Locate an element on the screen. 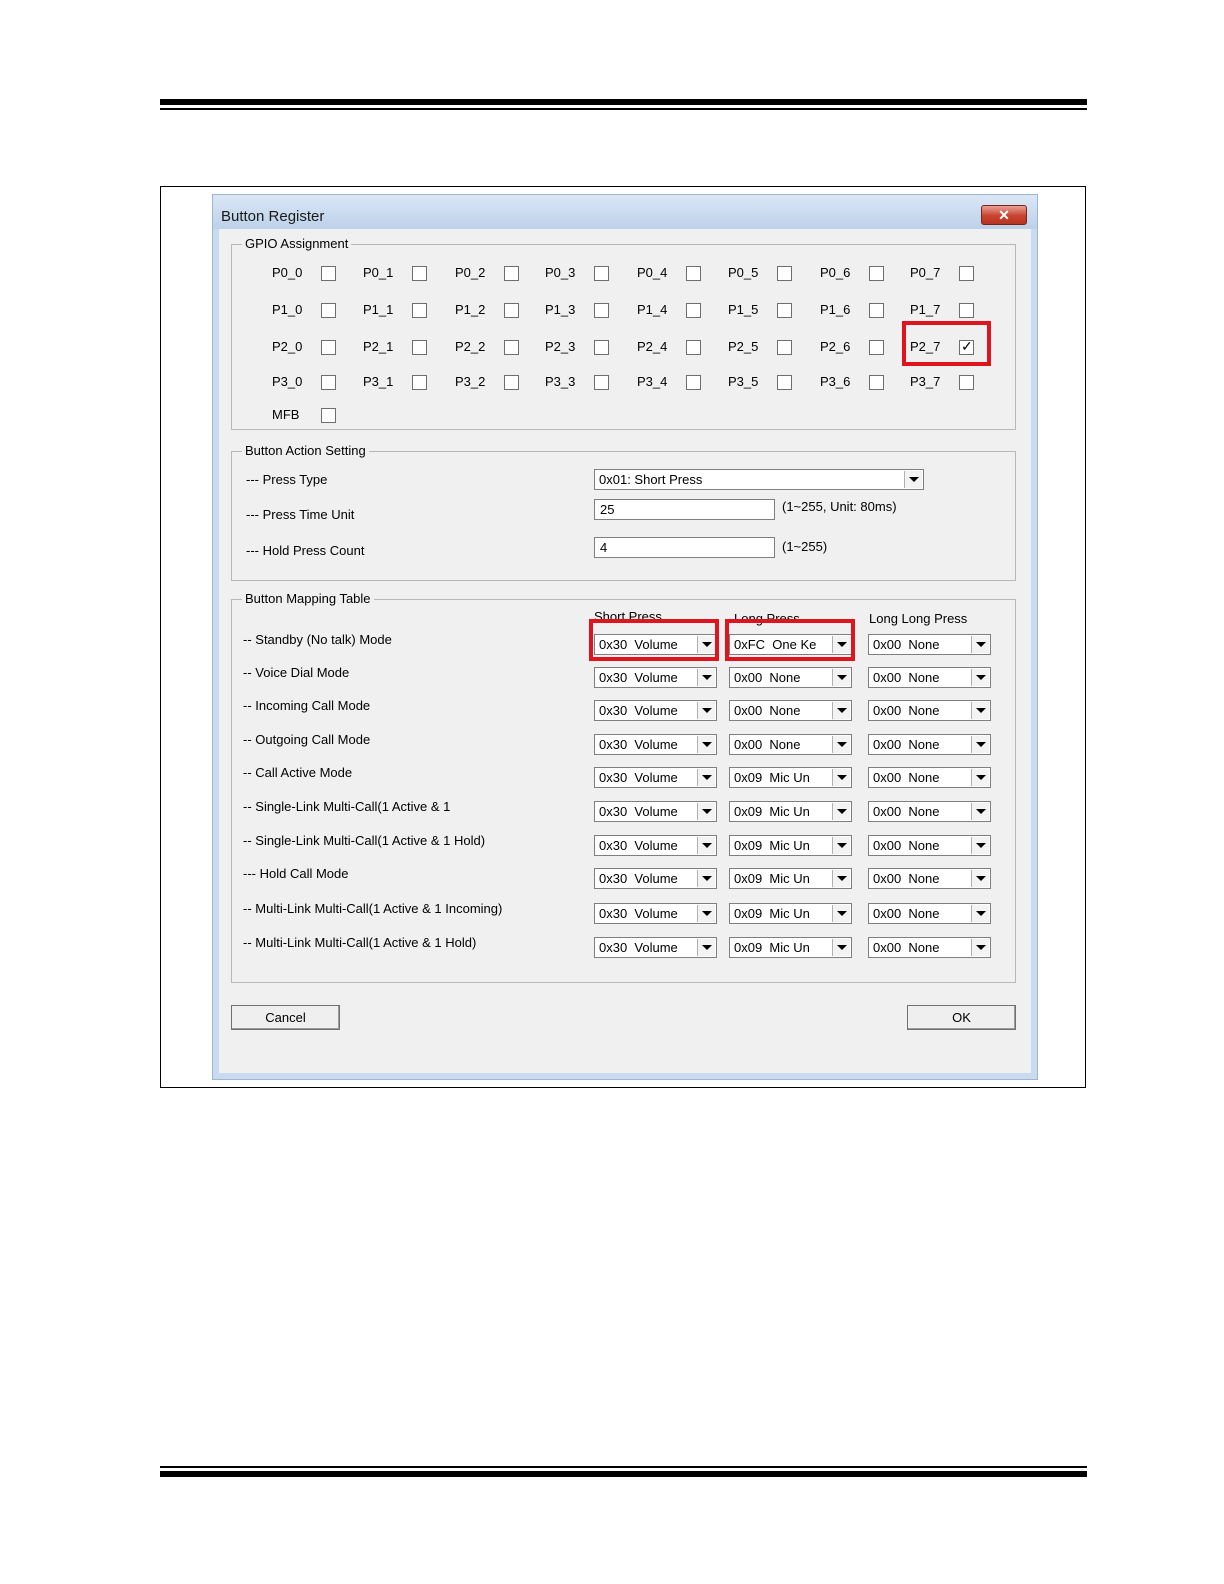  long-long-press-value: 0x00 None is located at coordinates (906, 845).